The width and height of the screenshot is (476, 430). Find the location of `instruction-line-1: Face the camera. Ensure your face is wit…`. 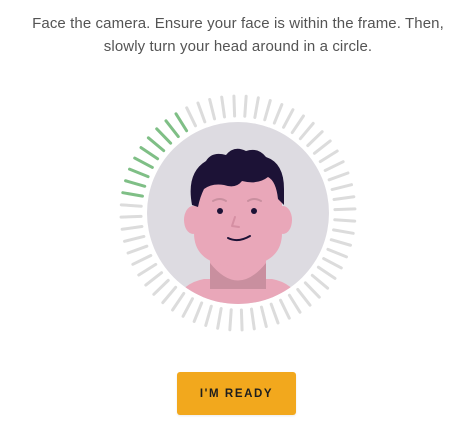

instruction-line-1: Face the camera. Ensure your face is wit… is located at coordinates (238, 23).